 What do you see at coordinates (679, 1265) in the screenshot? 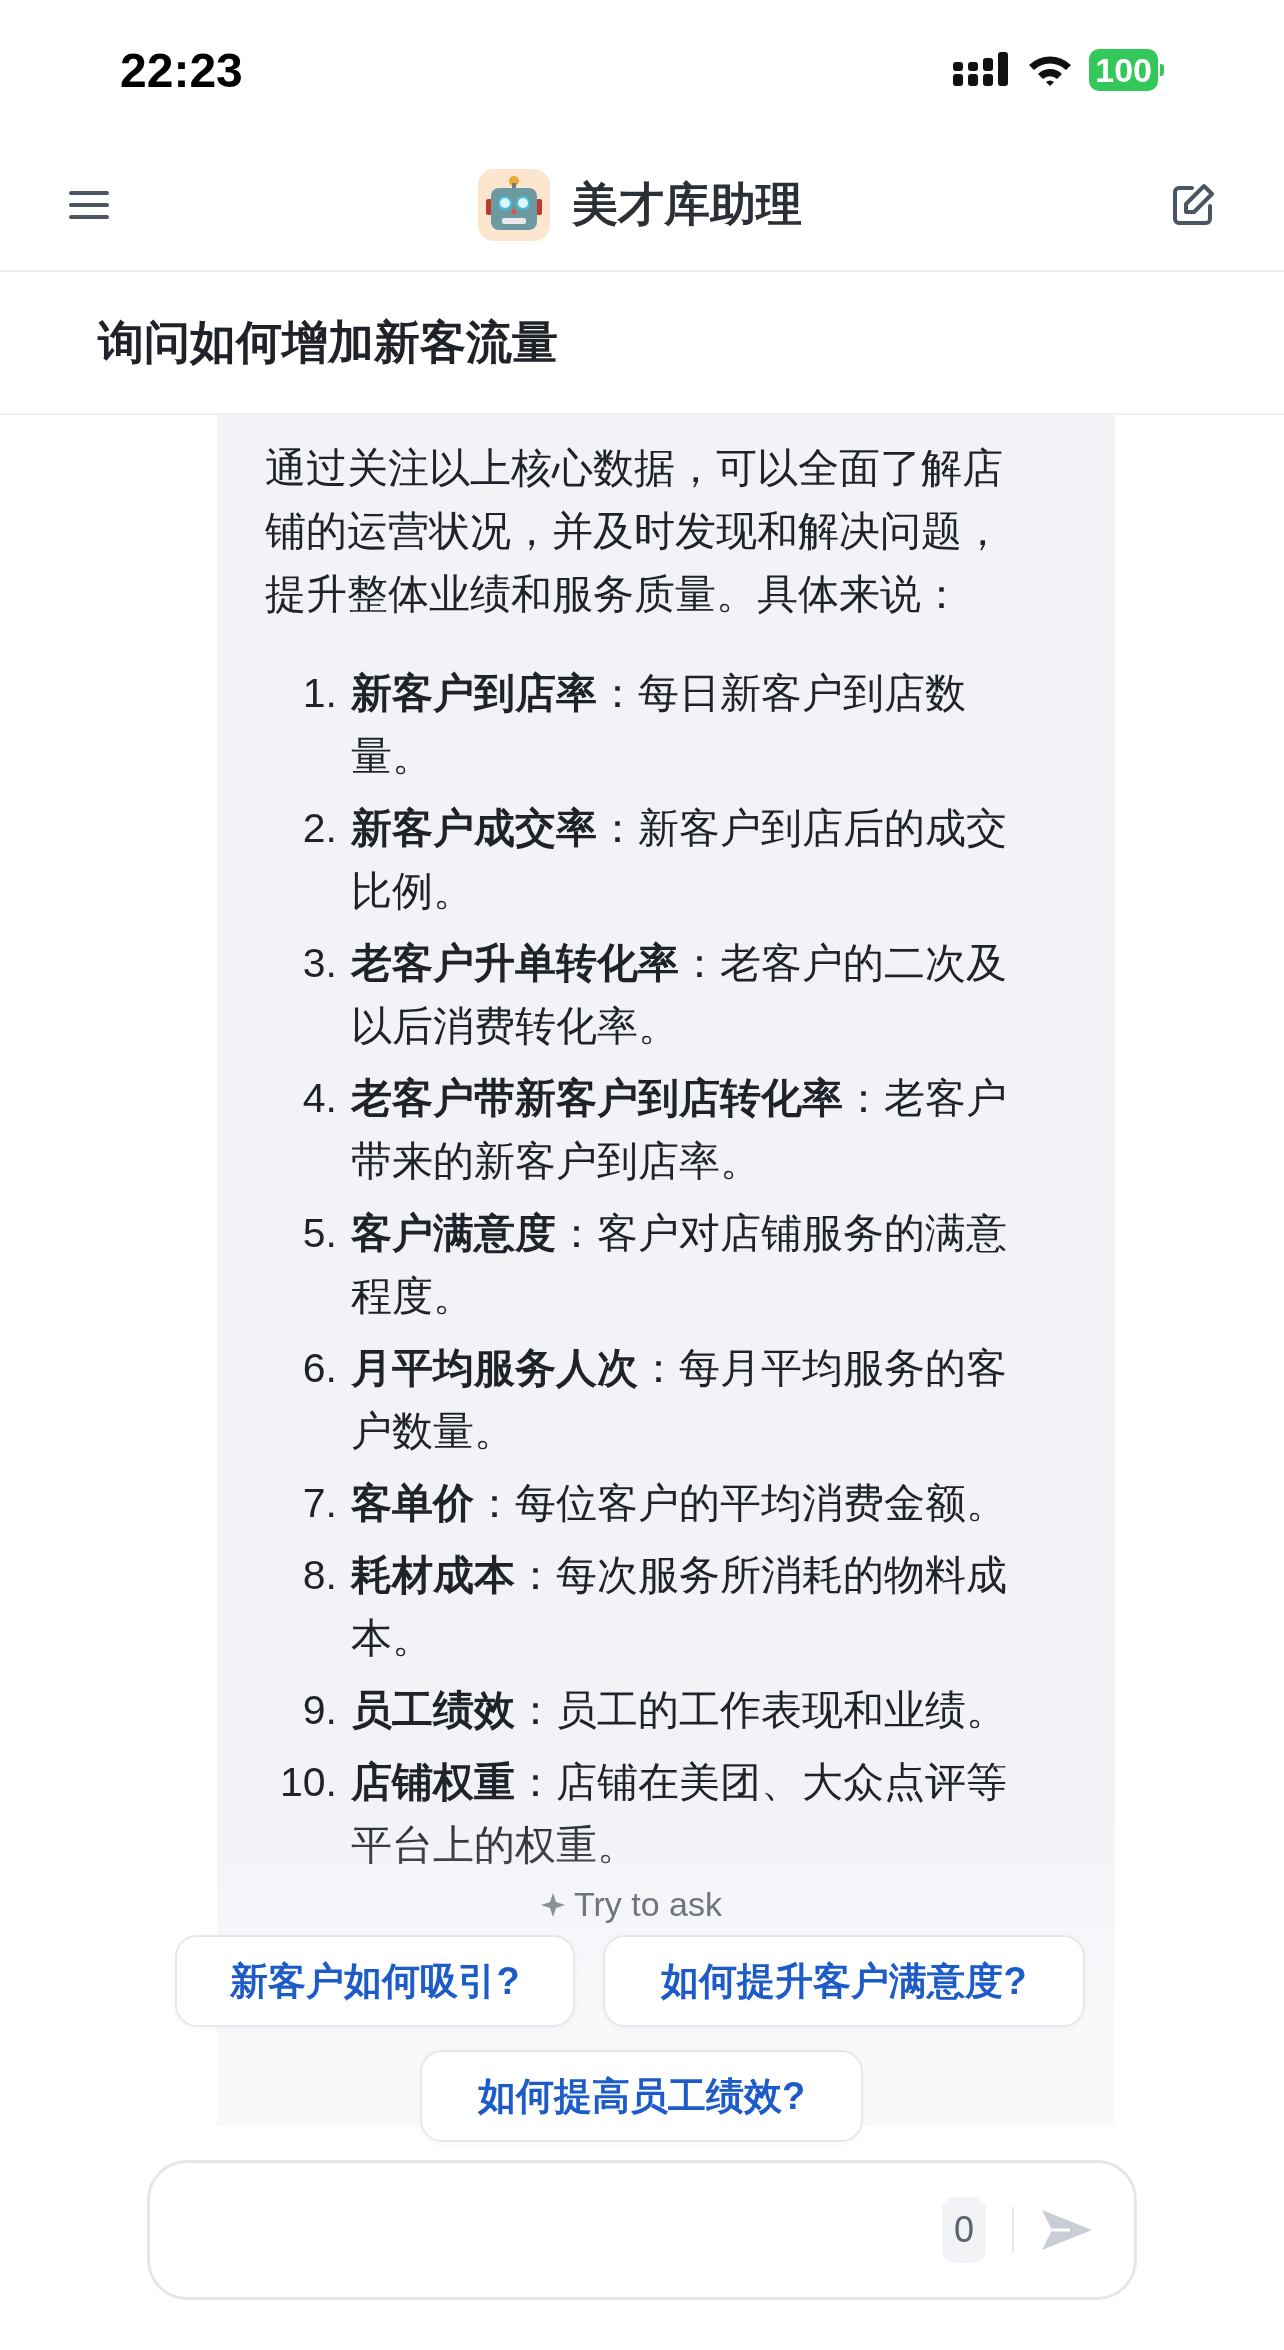
I see `list-item-text: 客户满意度：客户对店铺服务的满意程度。` at bounding box center [679, 1265].